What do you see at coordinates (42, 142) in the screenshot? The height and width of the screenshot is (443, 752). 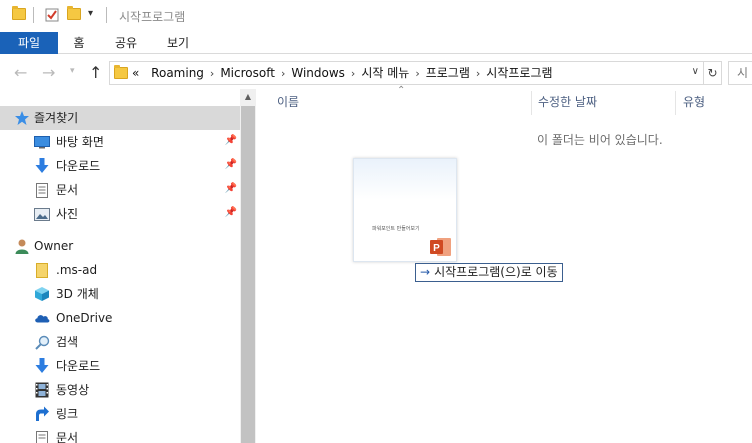 I see `desktop-icon` at bounding box center [42, 142].